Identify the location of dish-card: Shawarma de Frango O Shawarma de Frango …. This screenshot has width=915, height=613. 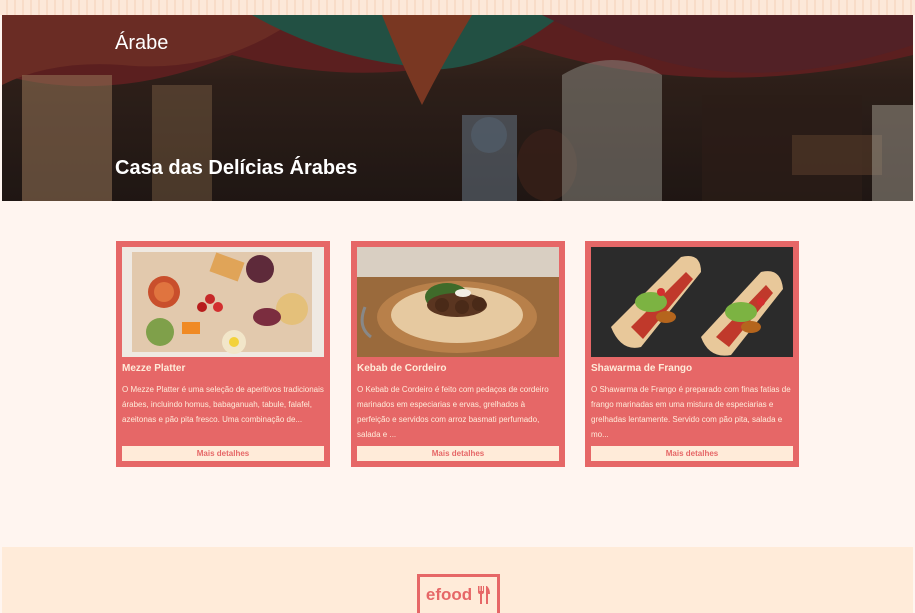
(692, 354).